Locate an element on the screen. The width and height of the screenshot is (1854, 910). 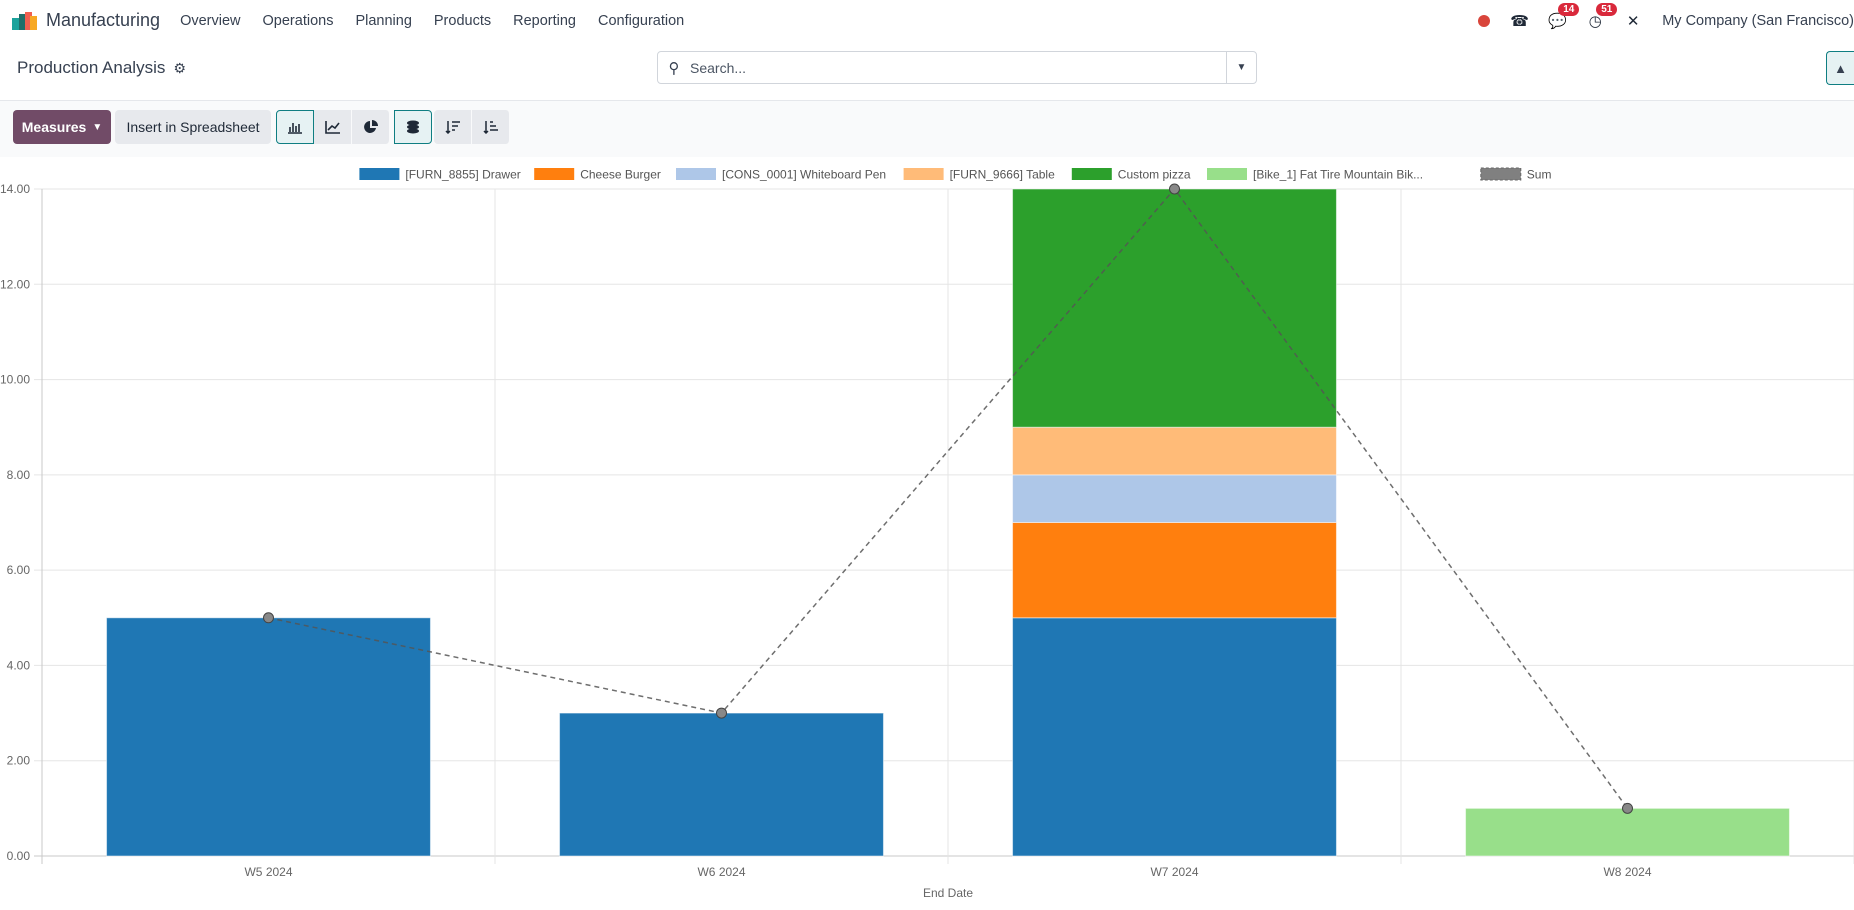
menu-reporting: Reporting is located at coordinates (544, 21).